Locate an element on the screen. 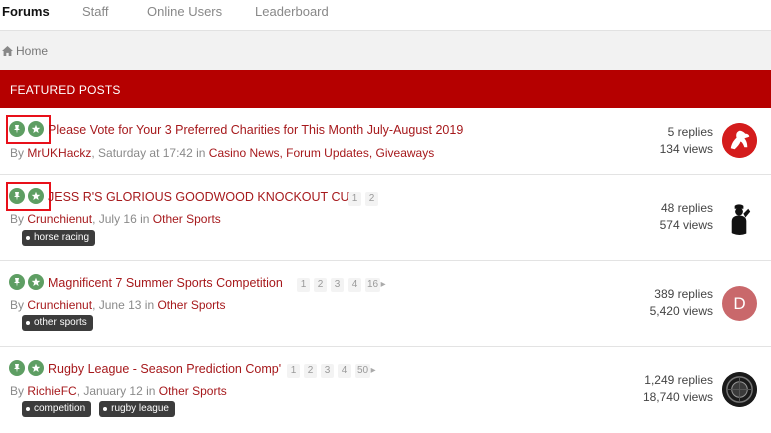 This screenshot has height=433, width=771. topic-tags: competition rugby league is located at coordinates (102, 409).